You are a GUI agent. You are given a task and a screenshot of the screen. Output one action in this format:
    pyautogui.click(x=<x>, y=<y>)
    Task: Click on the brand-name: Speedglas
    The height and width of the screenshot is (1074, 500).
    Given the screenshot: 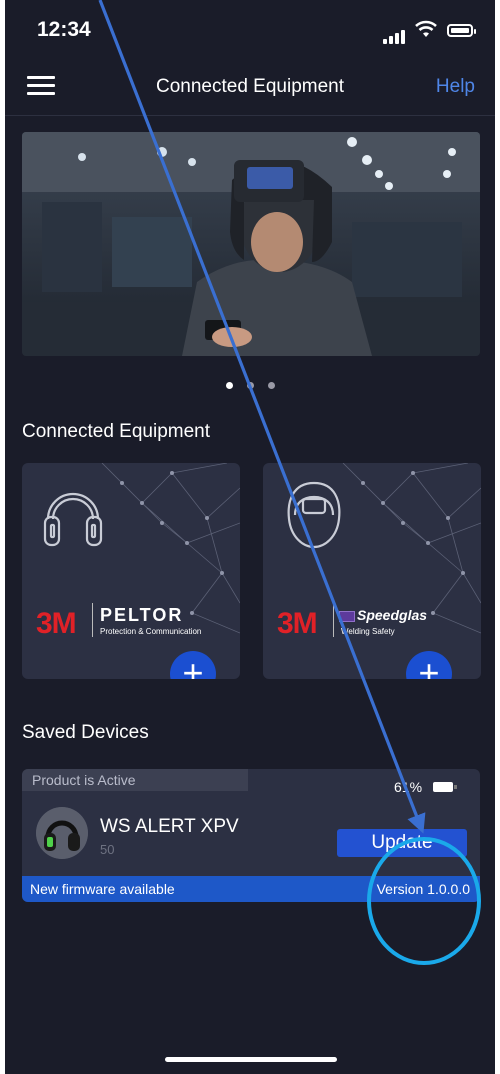 What is the action you would take?
    pyautogui.click(x=392, y=615)
    